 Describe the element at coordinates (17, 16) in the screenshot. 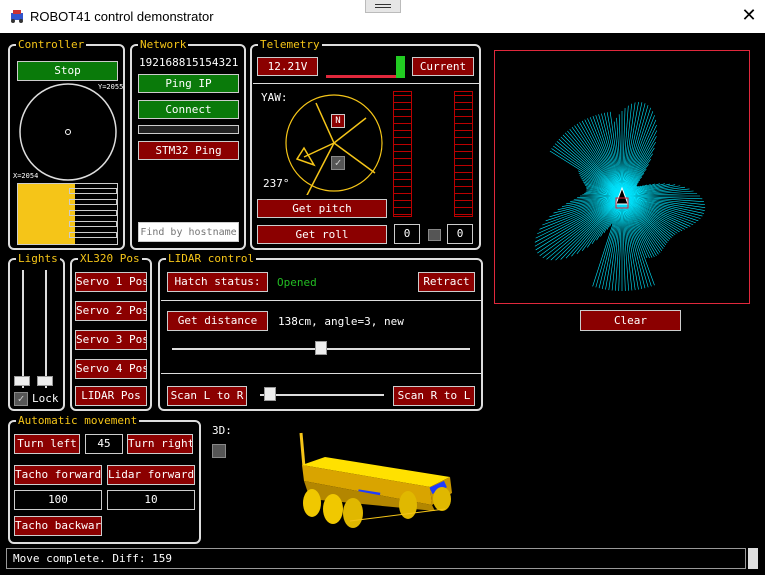

I see `robot-app-icon` at that location.